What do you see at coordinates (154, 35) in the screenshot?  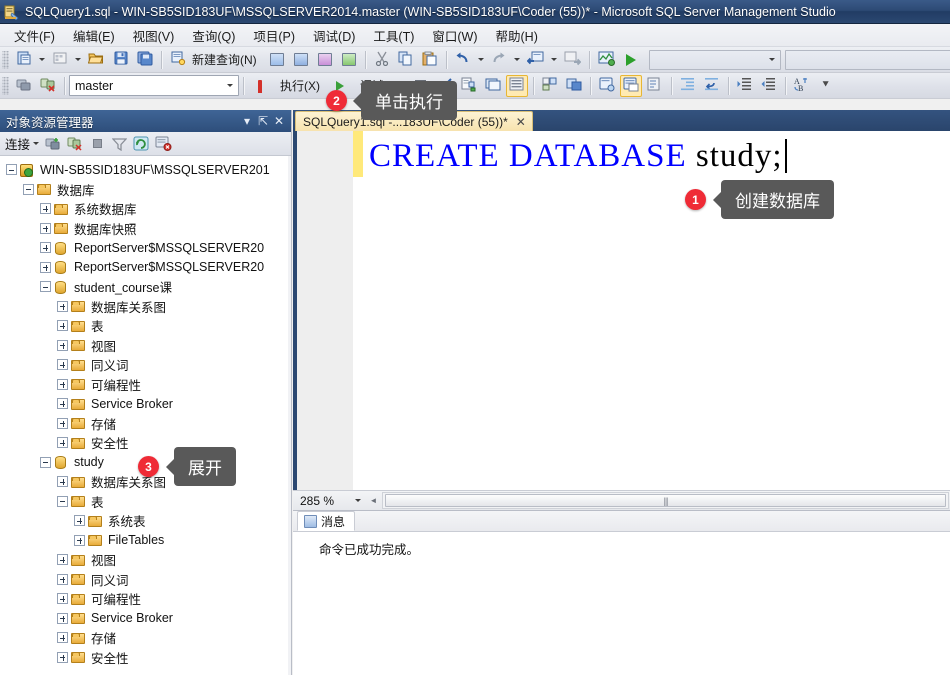 I see `menu-item-view: 视图(V)` at bounding box center [154, 35].